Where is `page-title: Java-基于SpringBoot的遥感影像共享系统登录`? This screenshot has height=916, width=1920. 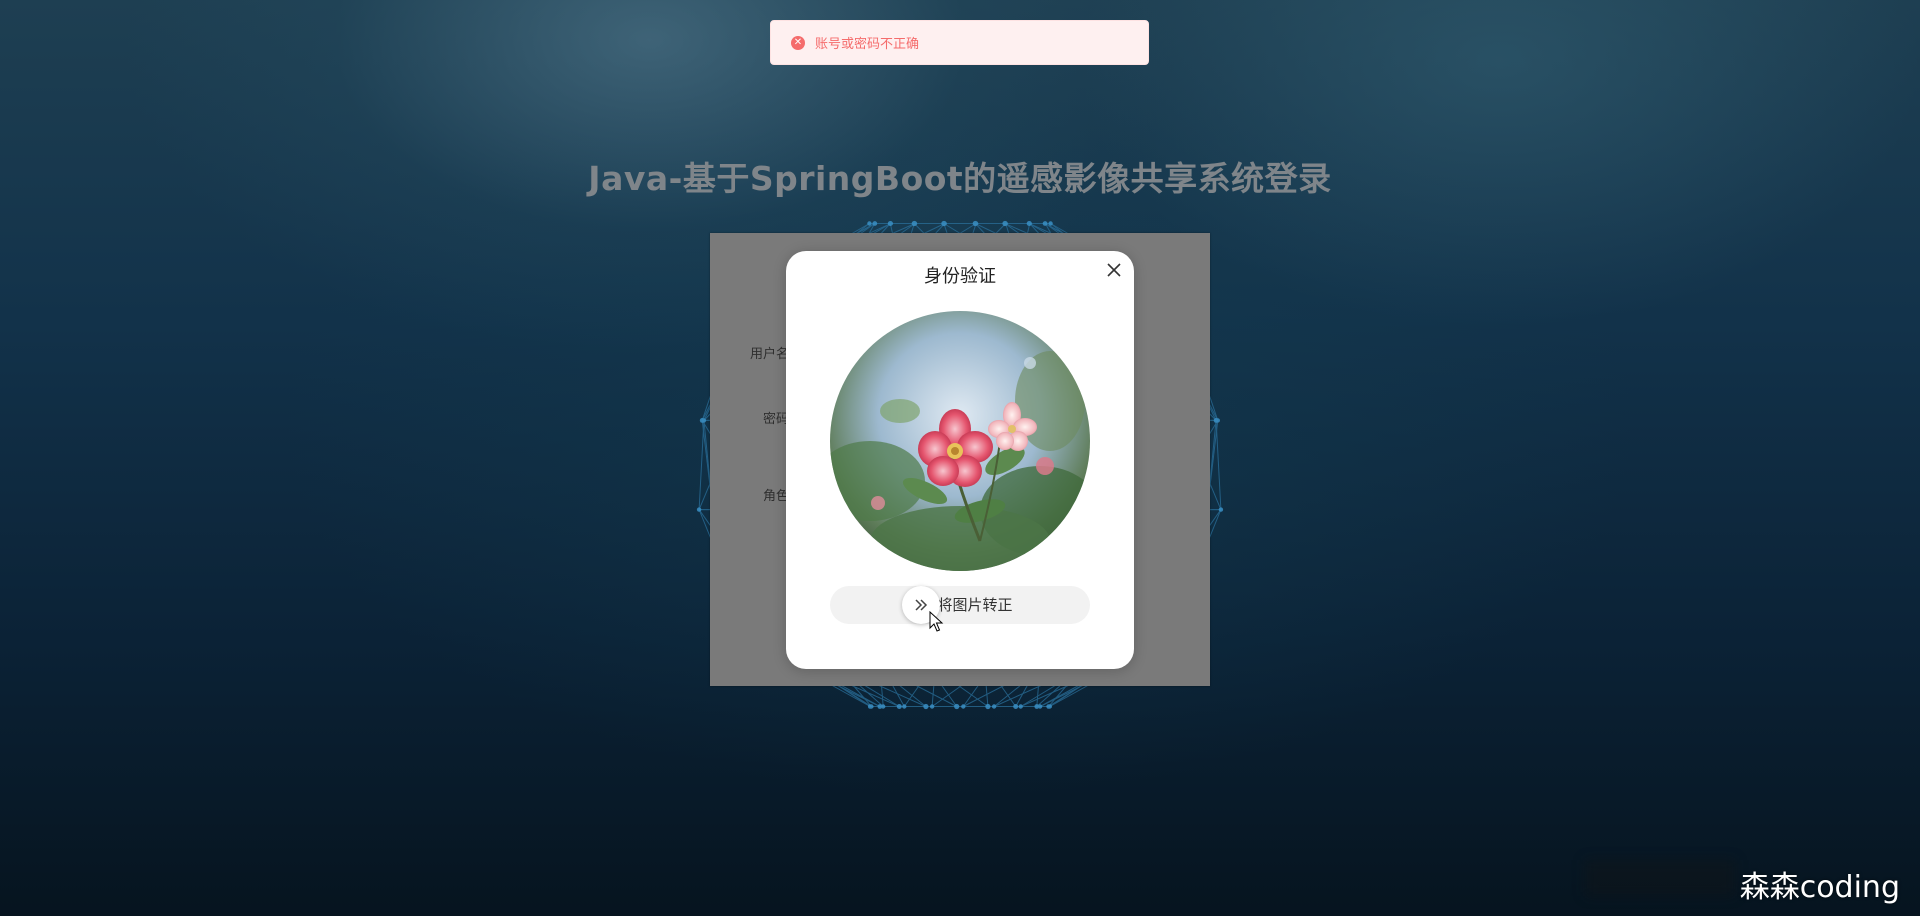
page-title: Java-基于SpringBoot的遥感影像共享系统登录 is located at coordinates (960, 178).